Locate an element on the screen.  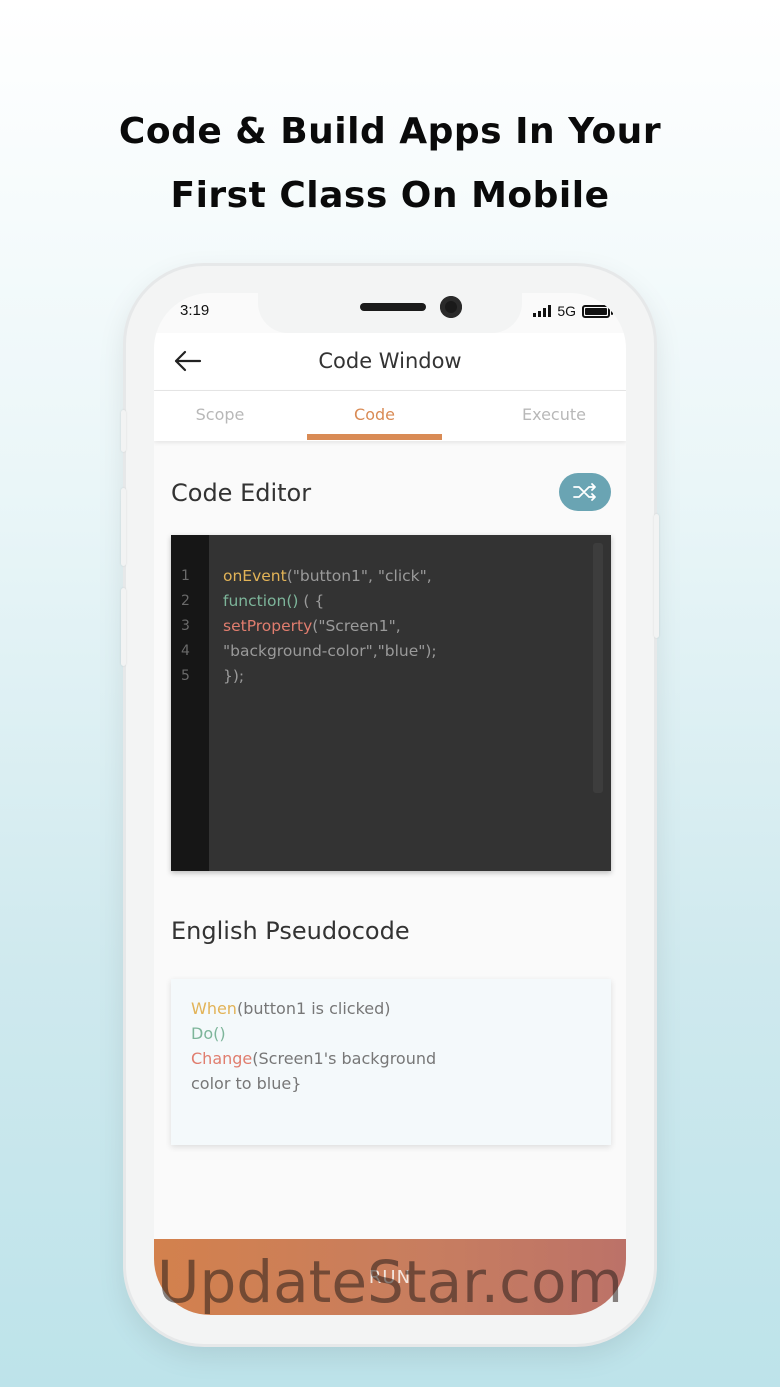
headline-line-1: Code & Build Apps In Your is located at coordinates (390, 131).